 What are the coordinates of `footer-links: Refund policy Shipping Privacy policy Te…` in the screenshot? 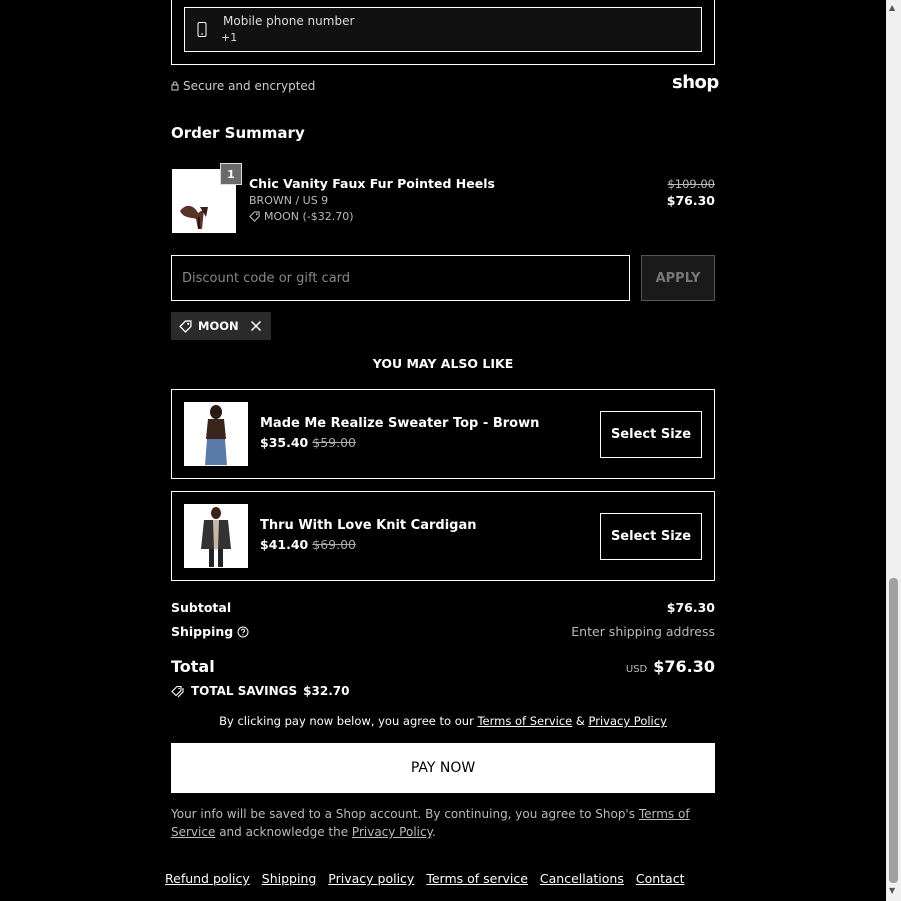 It's located at (425, 878).